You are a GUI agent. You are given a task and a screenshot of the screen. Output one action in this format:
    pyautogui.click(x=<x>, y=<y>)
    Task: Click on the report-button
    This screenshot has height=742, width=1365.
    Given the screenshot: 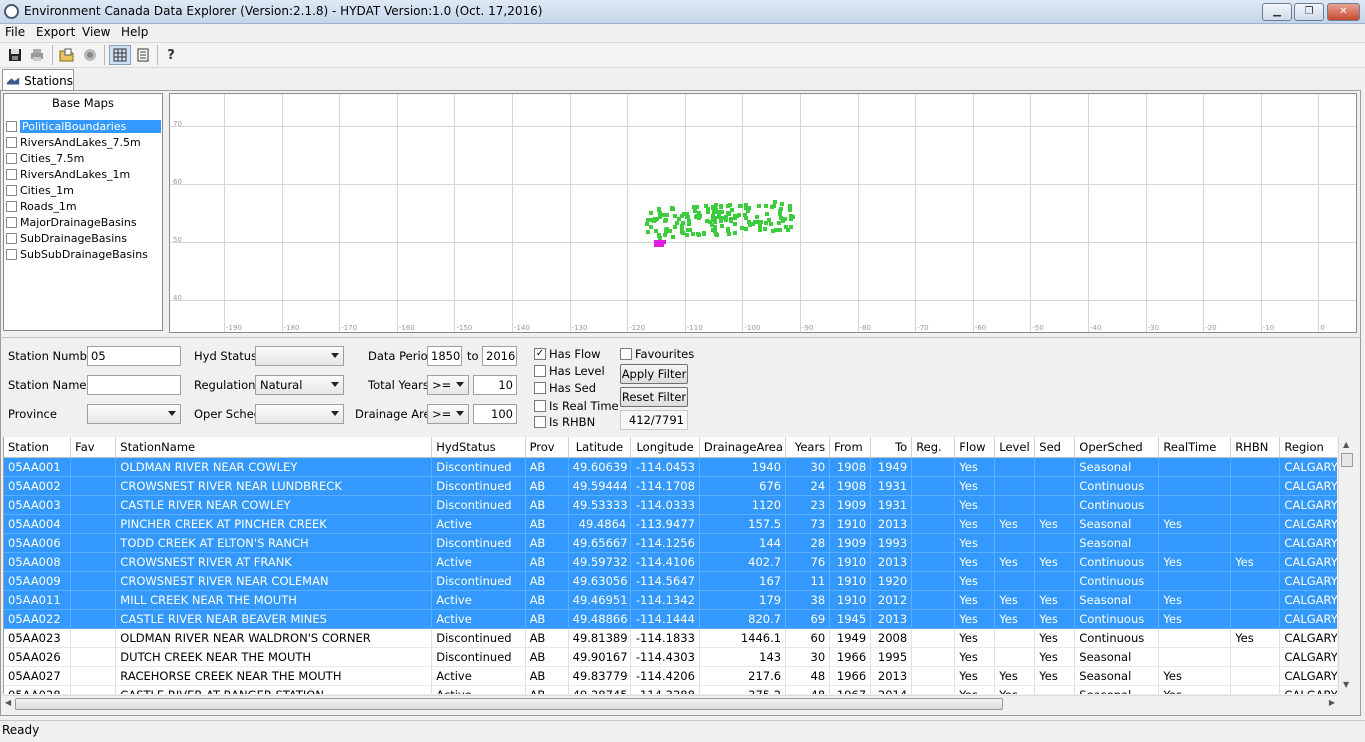 What is the action you would take?
    pyautogui.click(x=143, y=55)
    